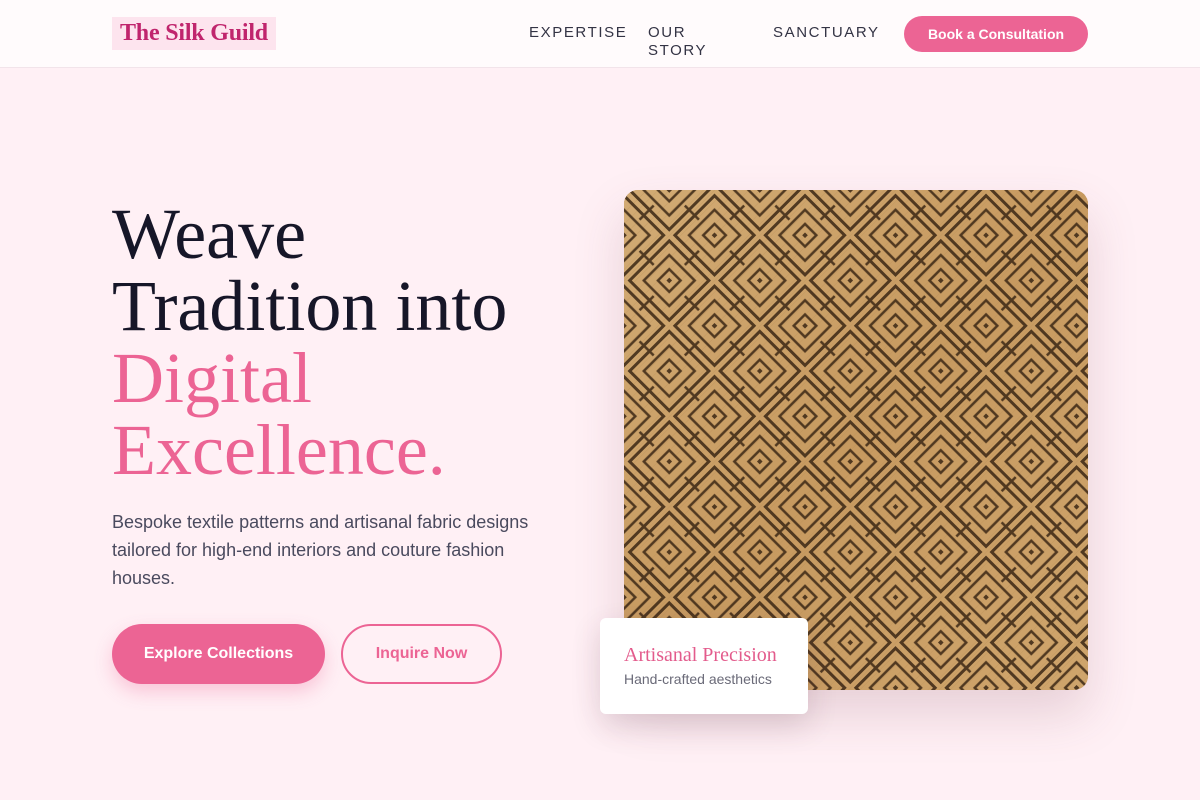 This screenshot has height=800, width=1200. Describe the element at coordinates (698, 679) in the screenshot. I see `card-subtitle: Hand-crafted aesthetics` at that location.